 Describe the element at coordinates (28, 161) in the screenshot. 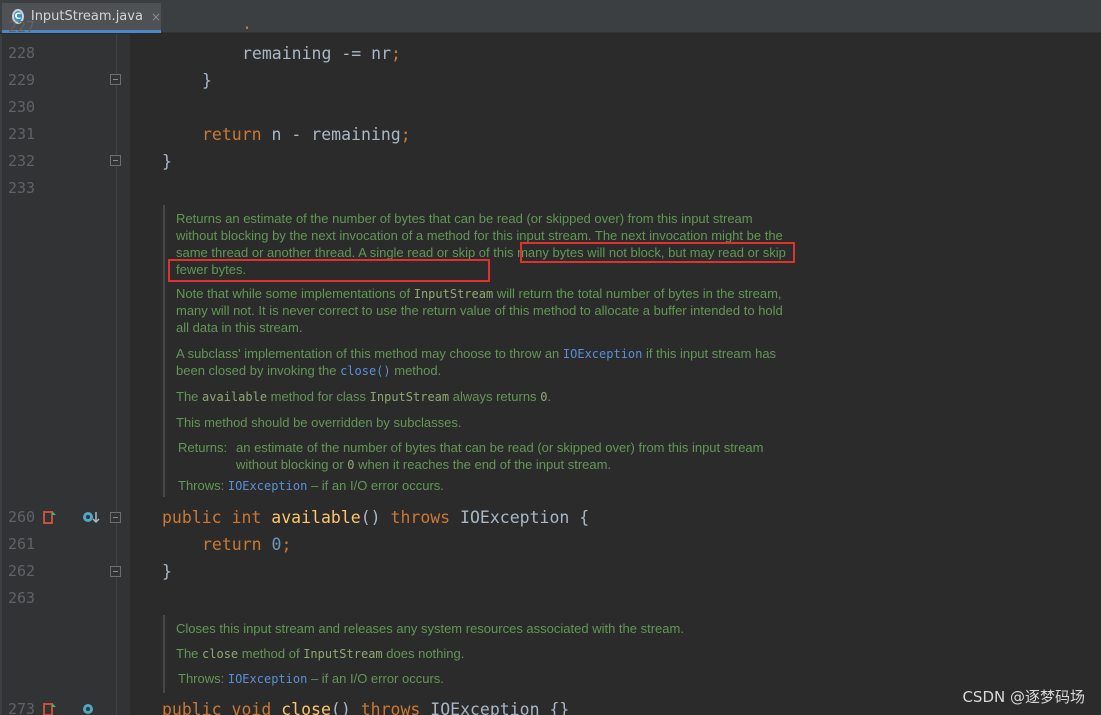

I see `line-number: 232` at that location.